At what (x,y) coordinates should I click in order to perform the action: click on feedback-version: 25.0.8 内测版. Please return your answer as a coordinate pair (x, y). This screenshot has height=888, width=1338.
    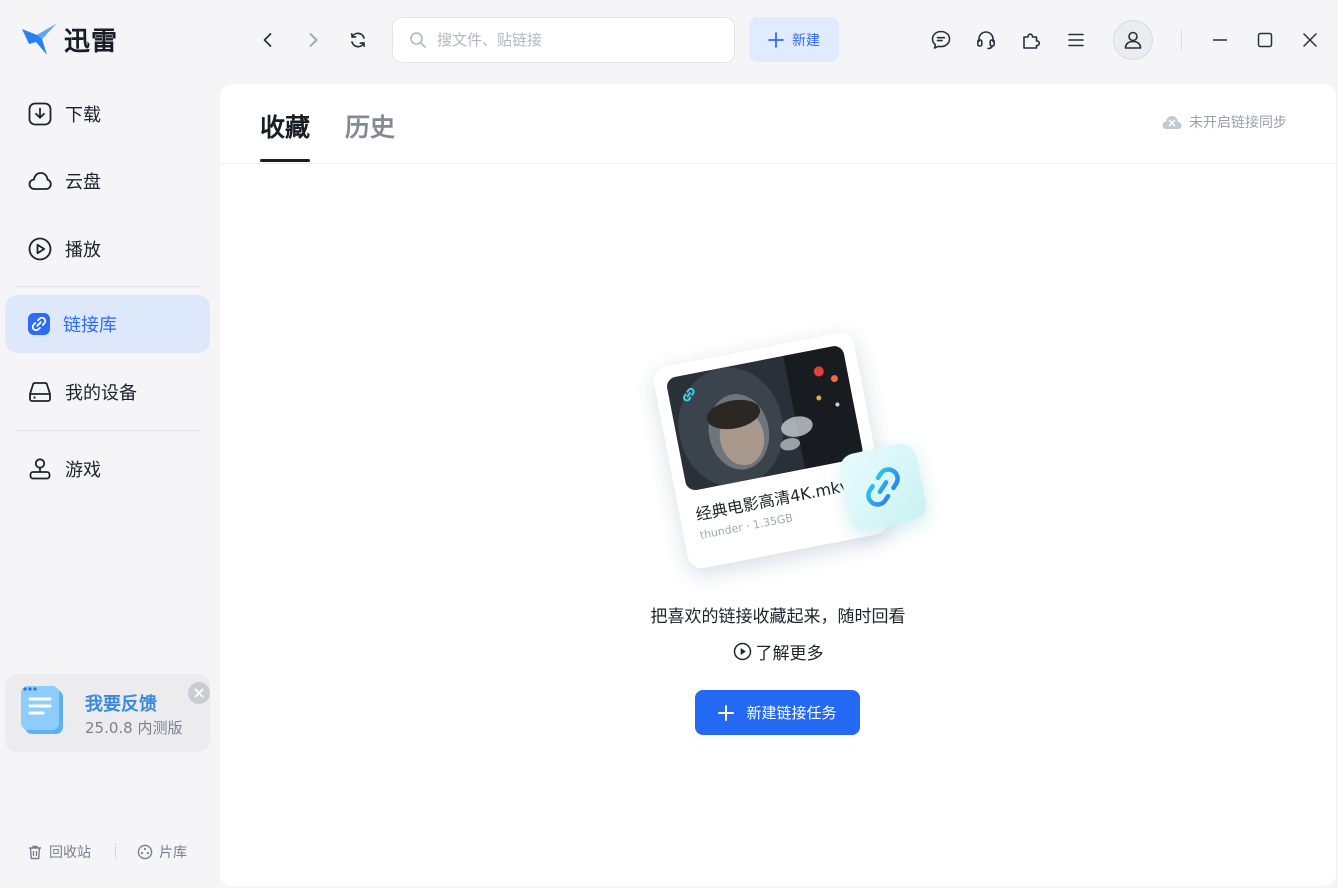
    Looking at the image, I should click on (134, 728).